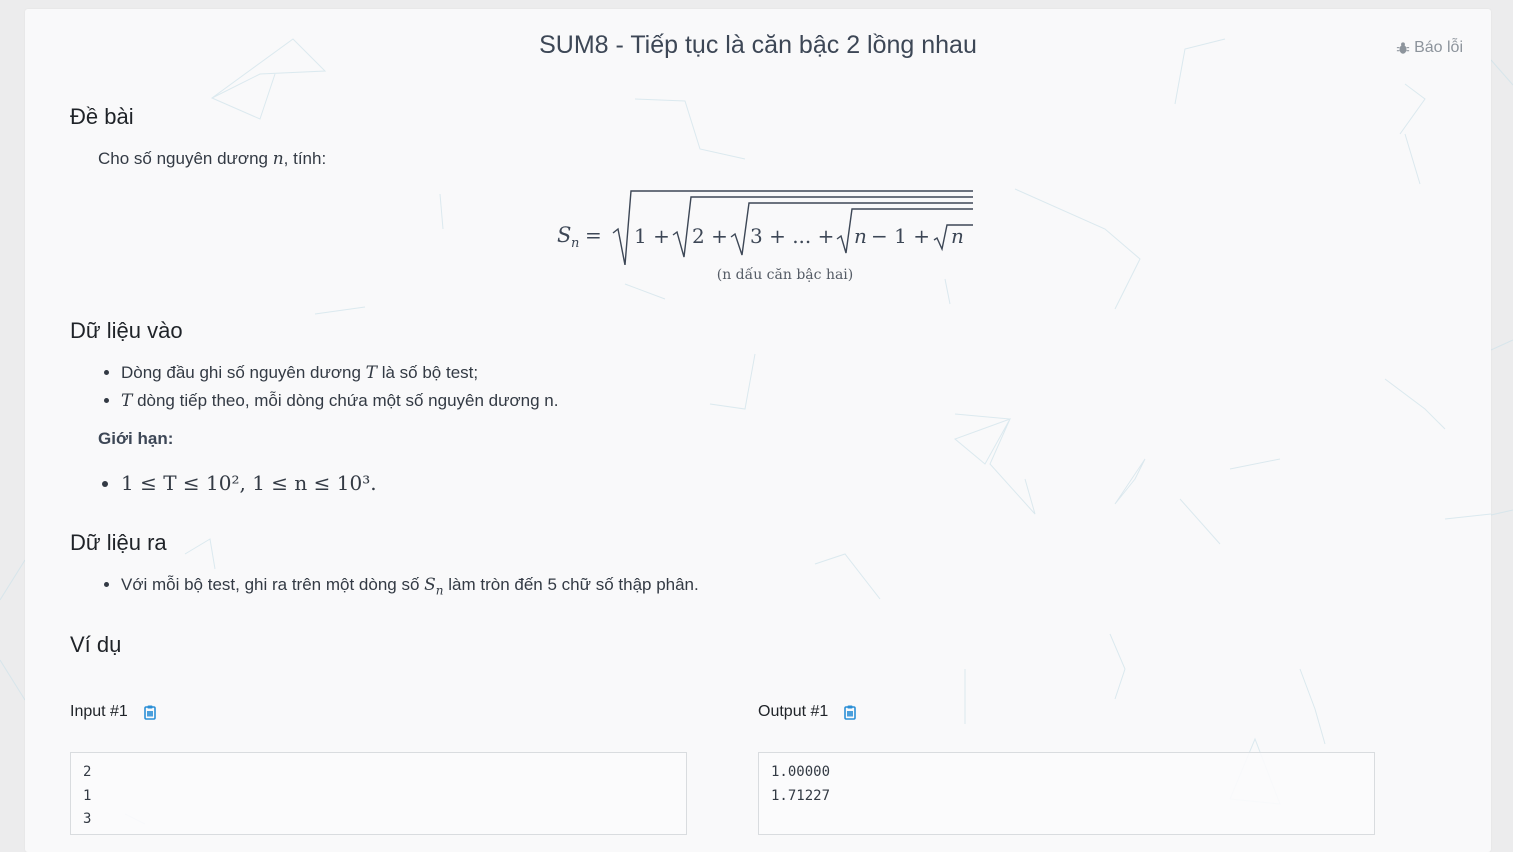 This screenshot has width=1513, height=852. What do you see at coordinates (793, 711) in the screenshot?
I see `output-label-text: Output #1` at bounding box center [793, 711].